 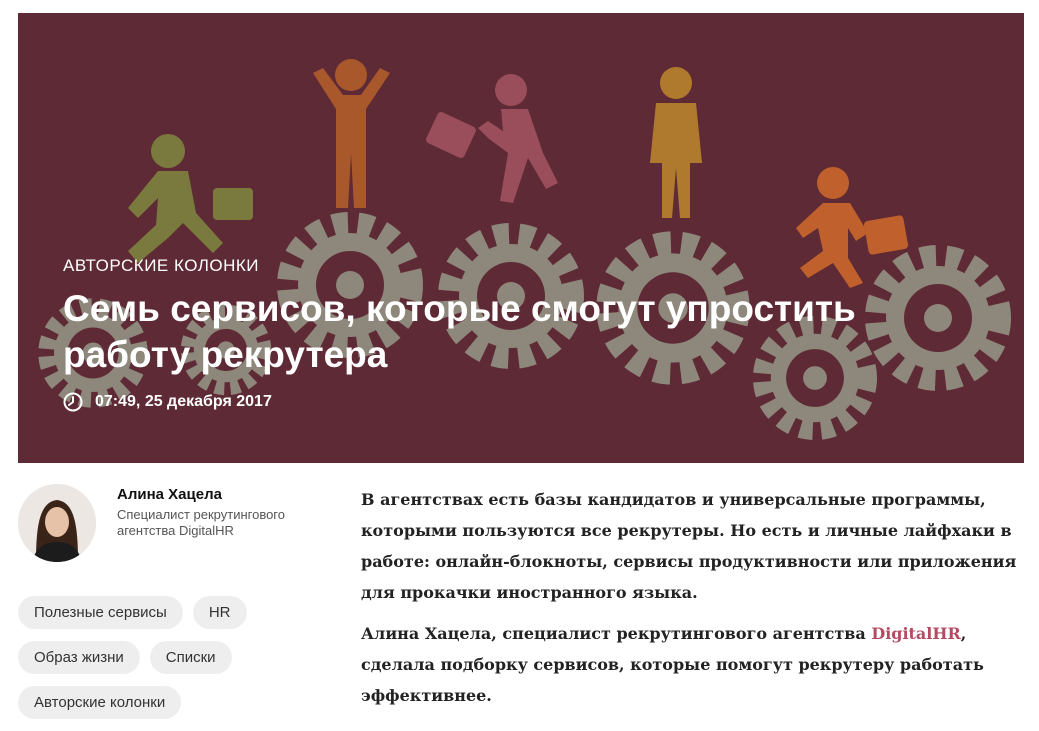 I want to click on tag-useful-services: Полезные сервисы, so click(x=100, y=612).